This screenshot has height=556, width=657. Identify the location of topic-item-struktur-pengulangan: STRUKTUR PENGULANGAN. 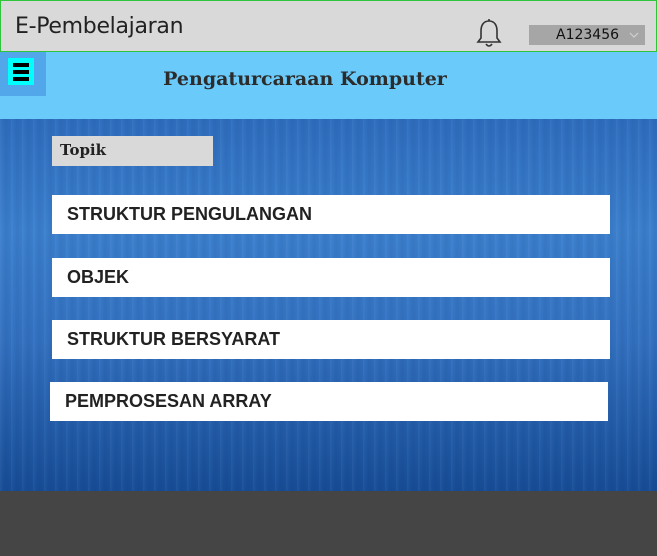
(331, 214).